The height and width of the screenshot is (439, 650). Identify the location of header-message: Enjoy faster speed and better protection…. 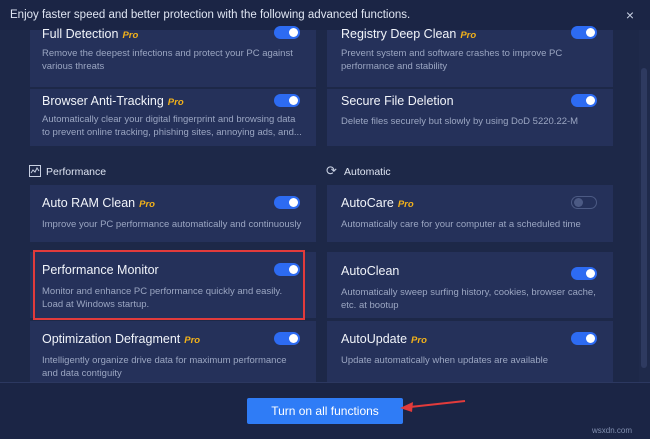
(210, 15).